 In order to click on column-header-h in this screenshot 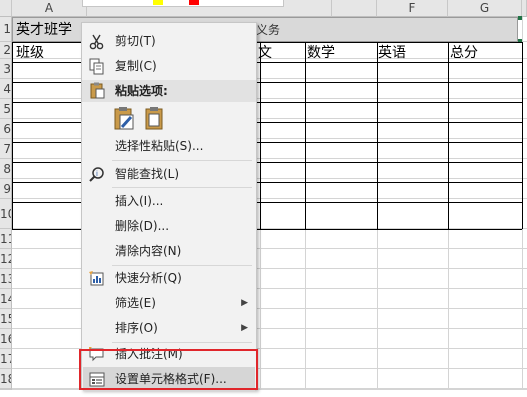, I will do `click(524, 8)`.